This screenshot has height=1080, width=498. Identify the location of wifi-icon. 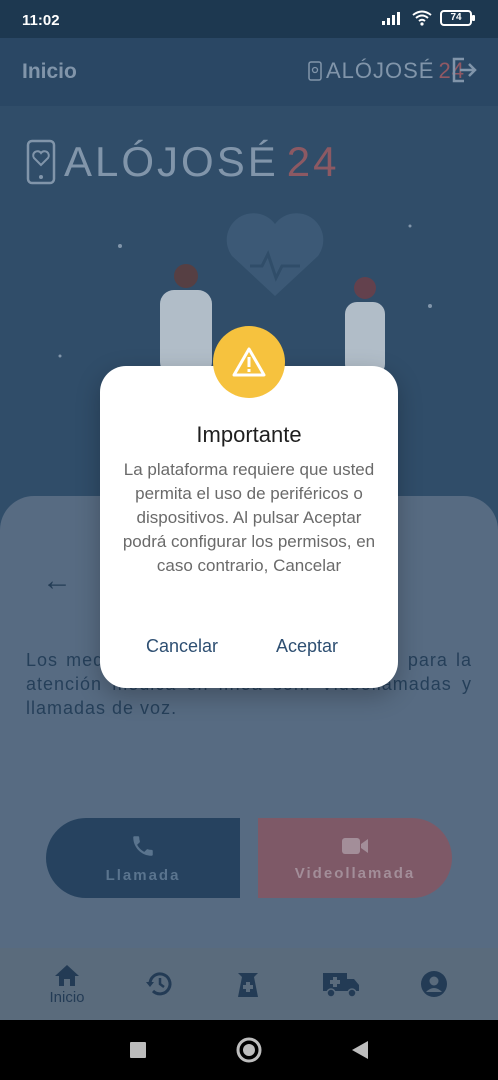
(422, 18).